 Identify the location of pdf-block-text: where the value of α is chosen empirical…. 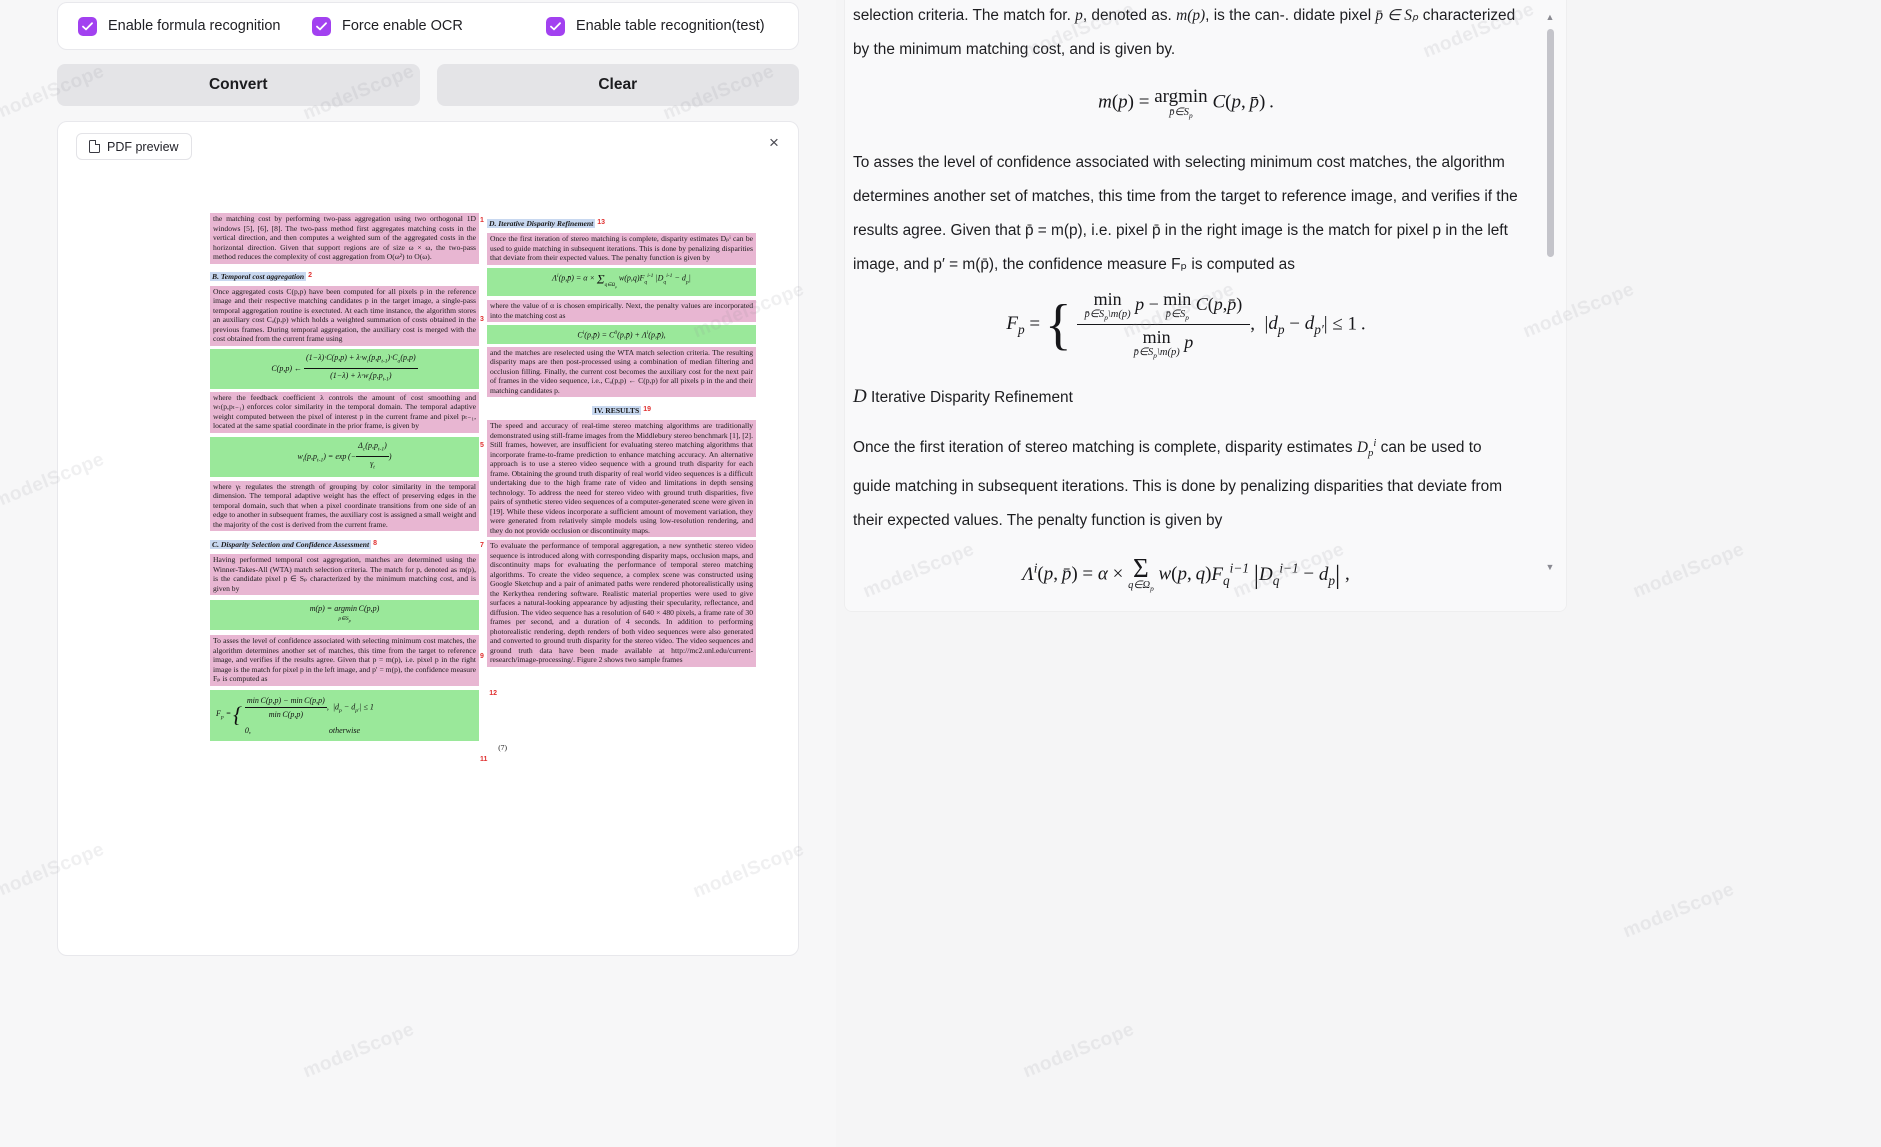
(621, 311).